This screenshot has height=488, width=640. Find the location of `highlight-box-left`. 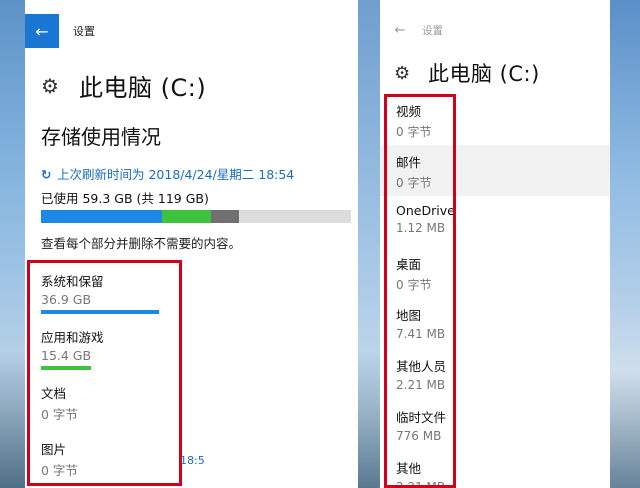

highlight-box-left is located at coordinates (104, 373).